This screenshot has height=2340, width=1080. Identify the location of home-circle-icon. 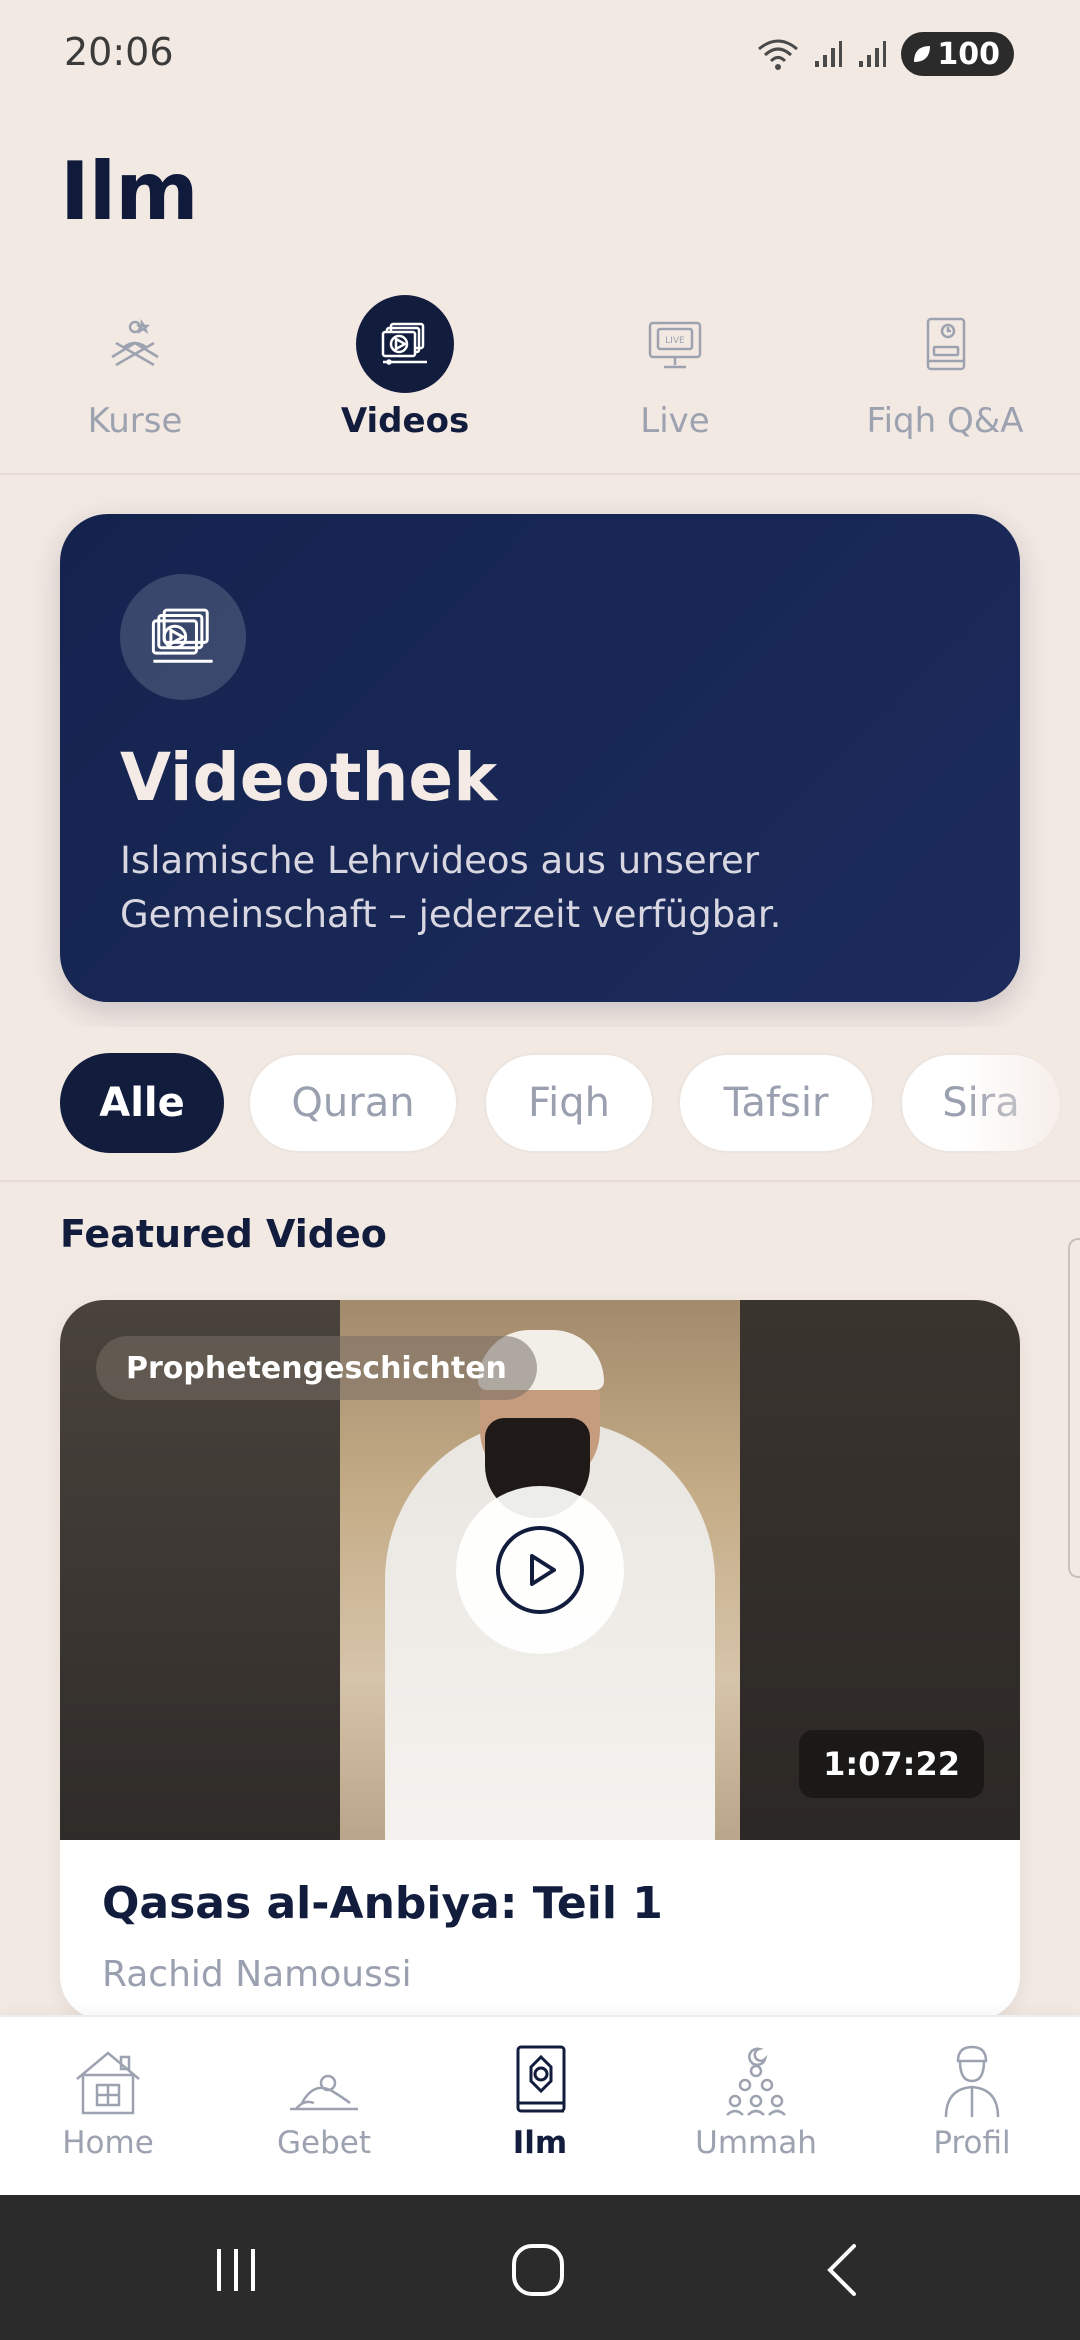
(538, 2270).